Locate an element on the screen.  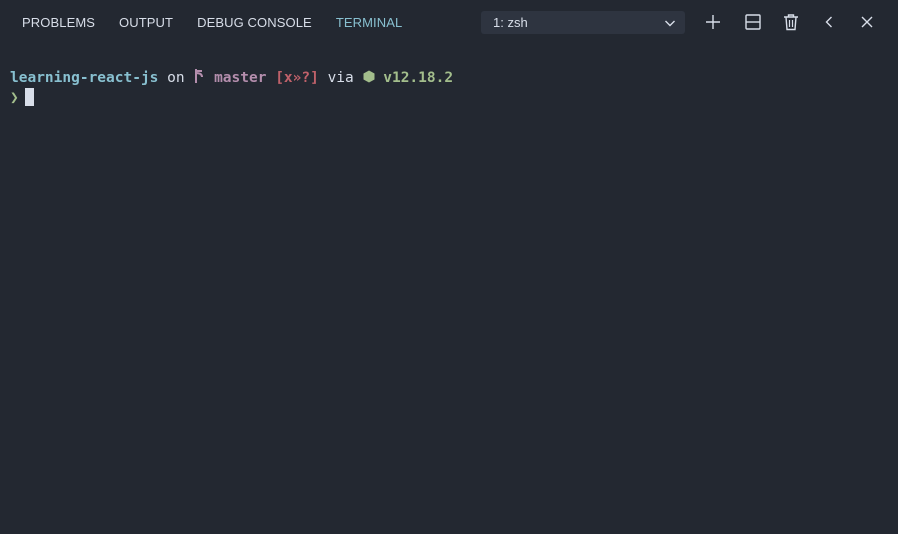
panel-tabs: PROBLEMS OUTPUT DEBUG CONSOLE TERMINAL is located at coordinates (212, 22).